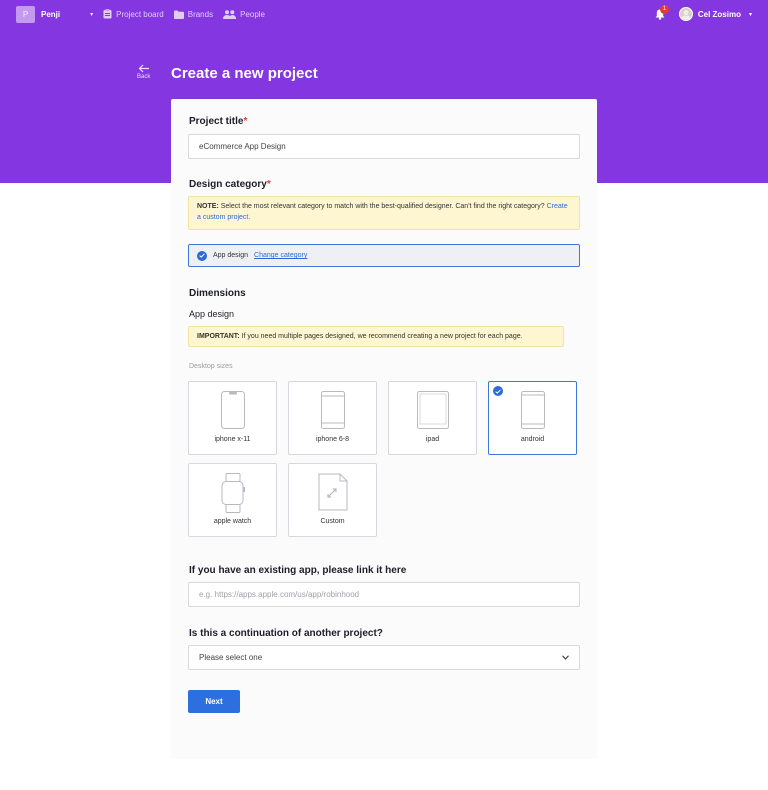  What do you see at coordinates (230, 14) in the screenshot?
I see `people-icon` at bounding box center [230, 14].